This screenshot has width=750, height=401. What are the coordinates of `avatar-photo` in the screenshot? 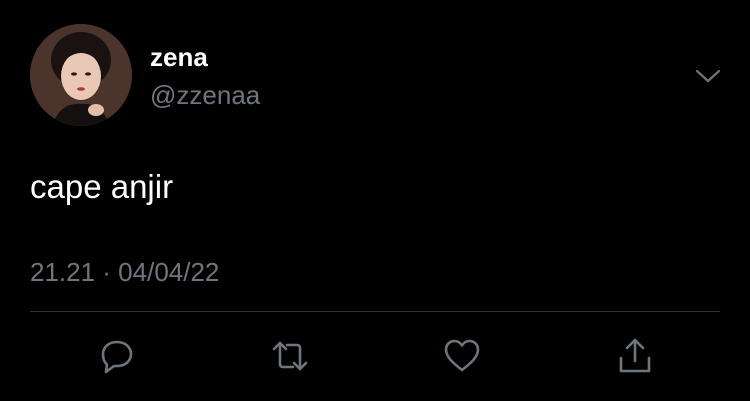 It's located at (81, 75).